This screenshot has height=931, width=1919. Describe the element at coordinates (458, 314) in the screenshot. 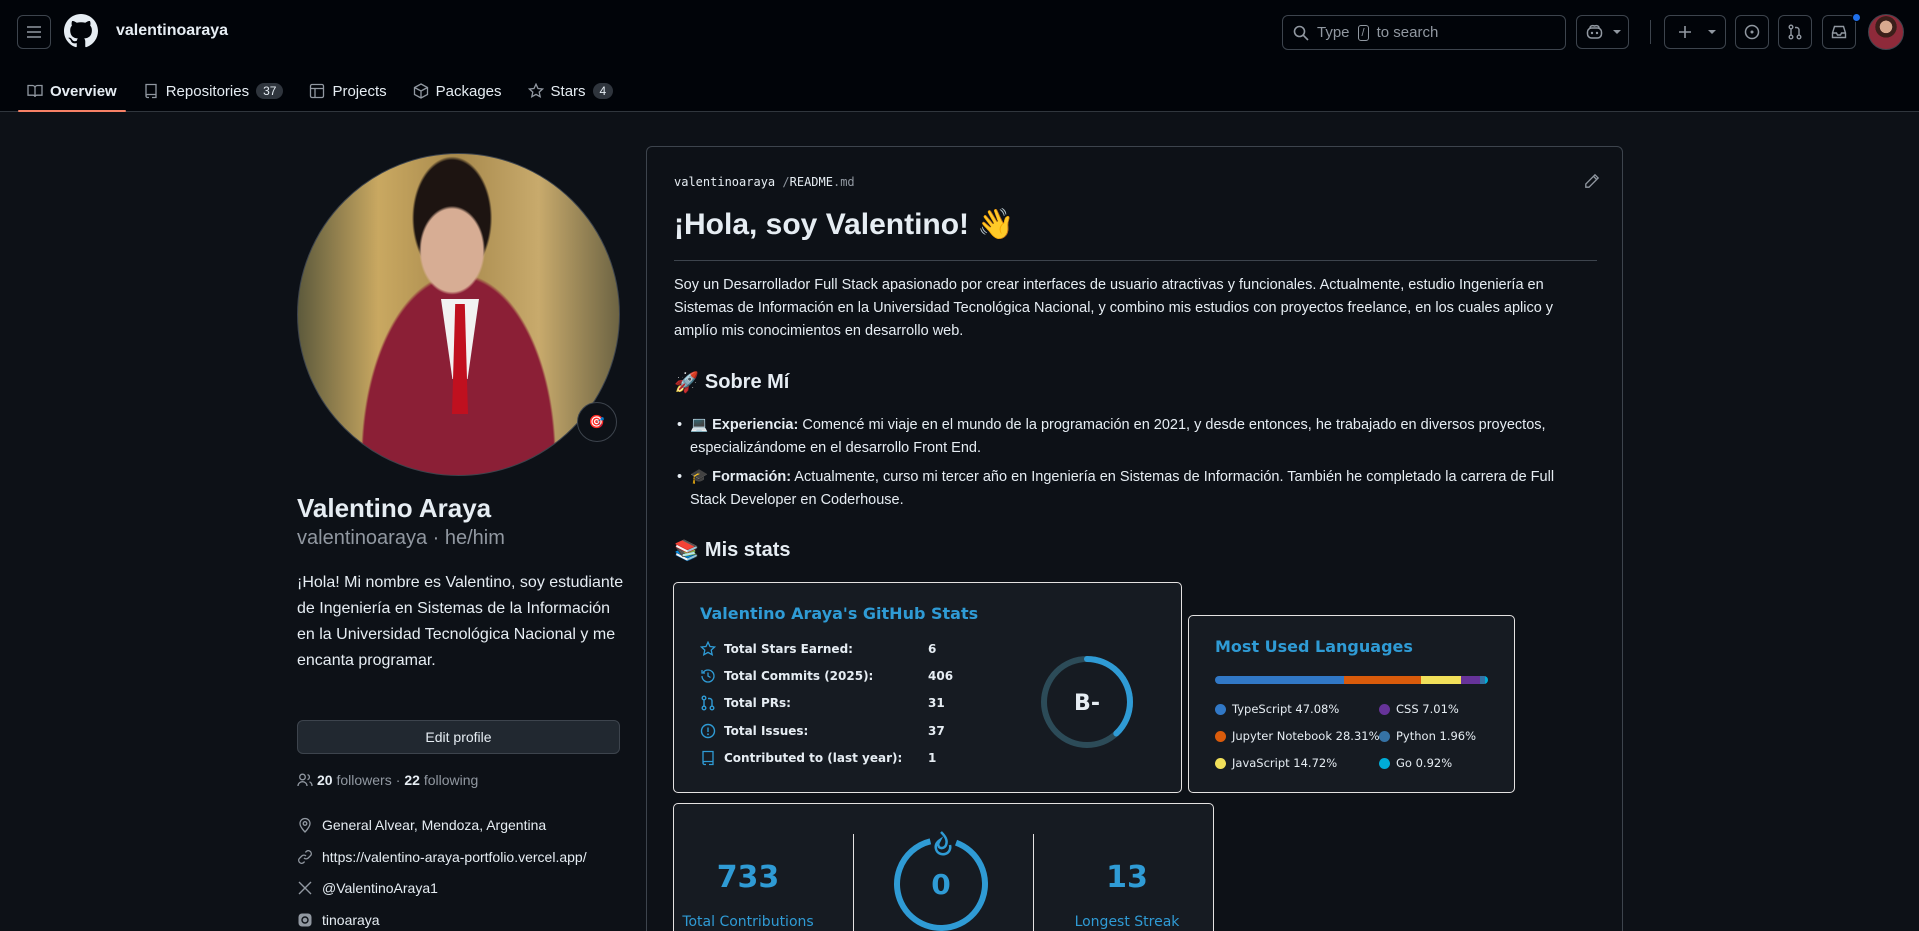

I see `profile-avatar` at that location.